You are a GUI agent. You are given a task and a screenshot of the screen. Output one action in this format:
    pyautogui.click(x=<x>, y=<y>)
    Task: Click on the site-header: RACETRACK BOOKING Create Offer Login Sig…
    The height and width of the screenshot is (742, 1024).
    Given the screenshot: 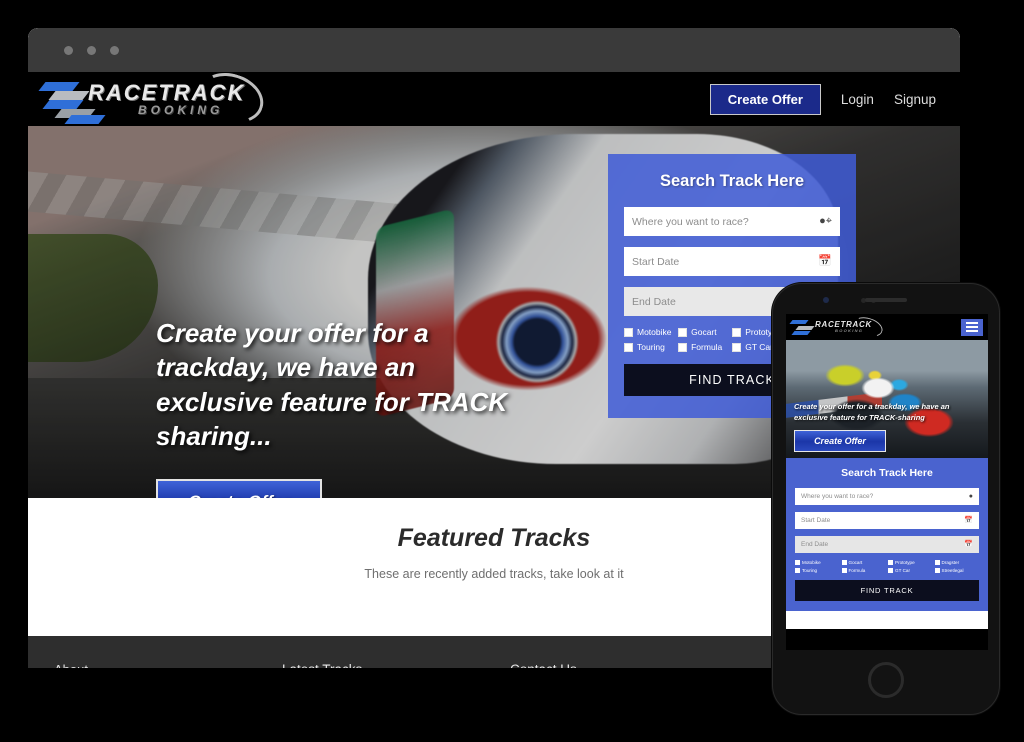 What is the action you would take?
    pyautogui.click(x=494, y=102)
    